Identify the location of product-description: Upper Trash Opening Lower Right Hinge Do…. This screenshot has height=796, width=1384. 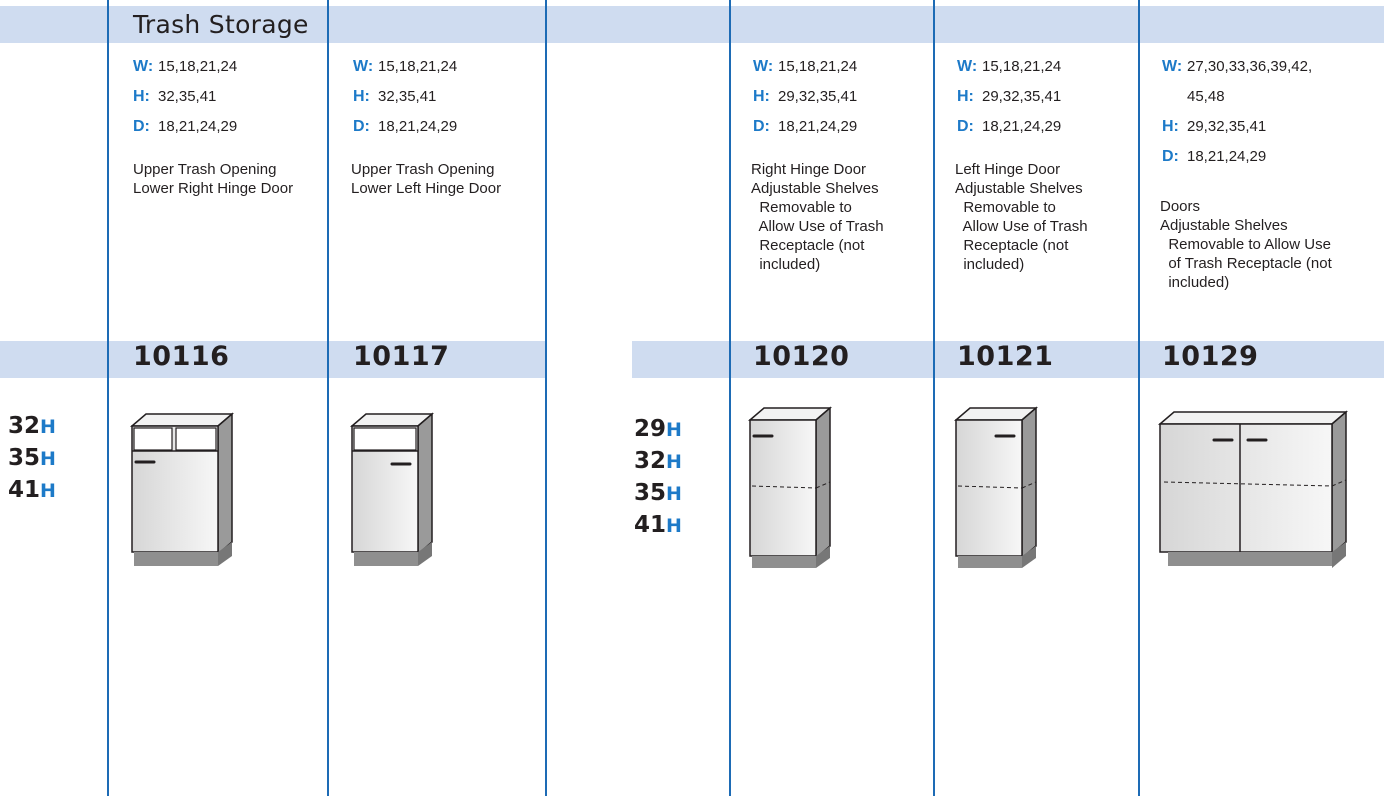
(213, 179).